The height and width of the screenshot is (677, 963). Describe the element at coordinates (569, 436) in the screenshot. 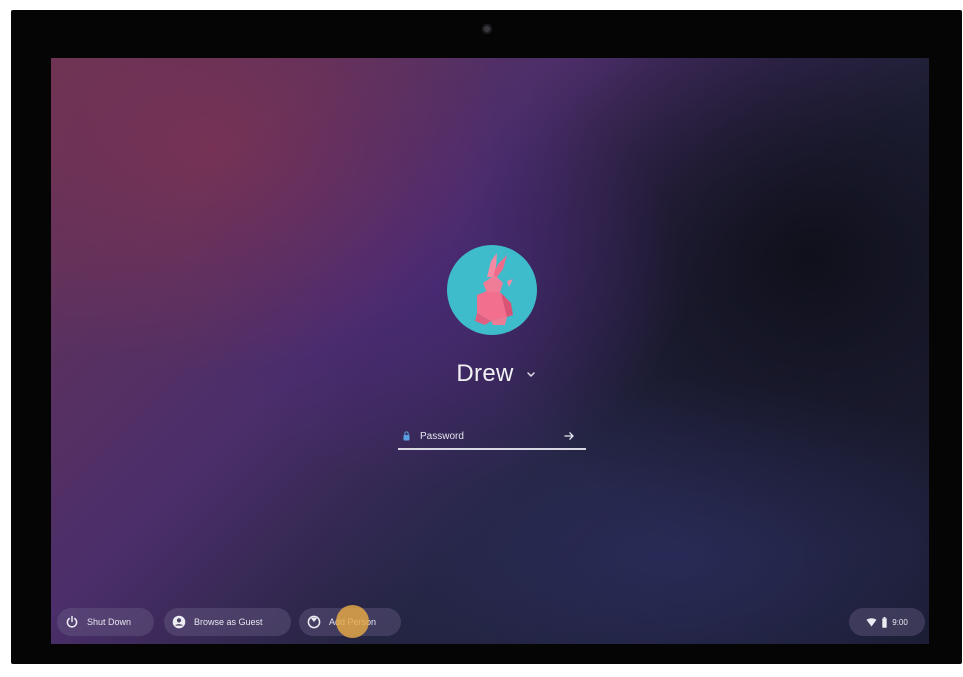

I see `arrow-right-icon` at that location.